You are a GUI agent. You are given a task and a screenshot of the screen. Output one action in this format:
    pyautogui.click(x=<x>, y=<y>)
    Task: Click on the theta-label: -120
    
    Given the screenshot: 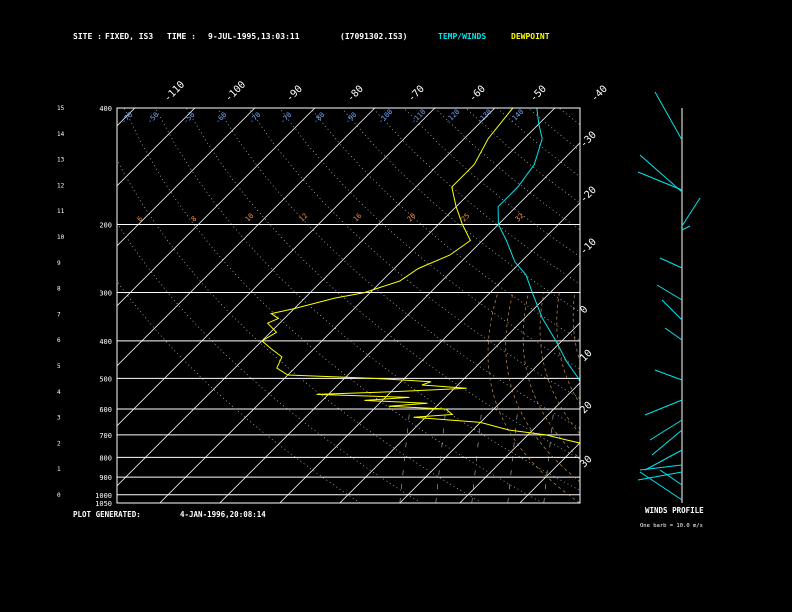 What is the action you would take?
    pyautogui.click(x=453, y=117)
    